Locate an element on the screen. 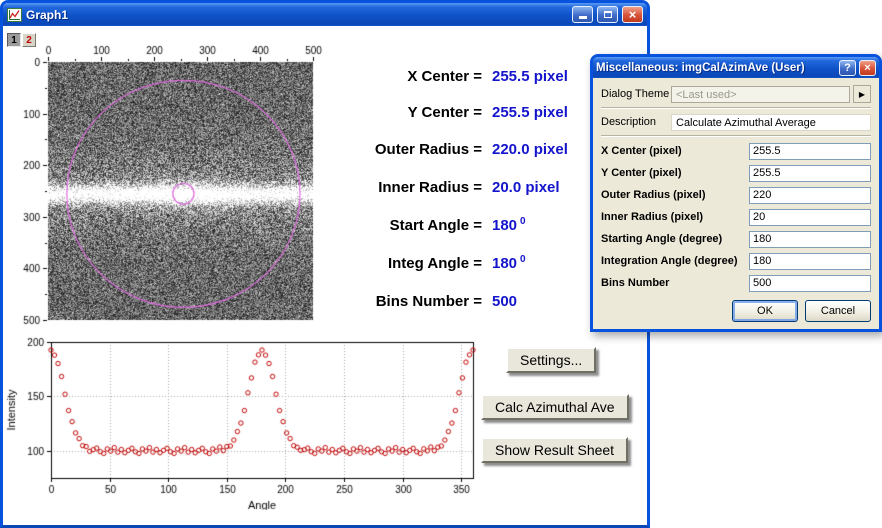 This screenshot has width=882, height=528. theme-menu-arrow-button: ▶ is located at coordinates (862, 94).